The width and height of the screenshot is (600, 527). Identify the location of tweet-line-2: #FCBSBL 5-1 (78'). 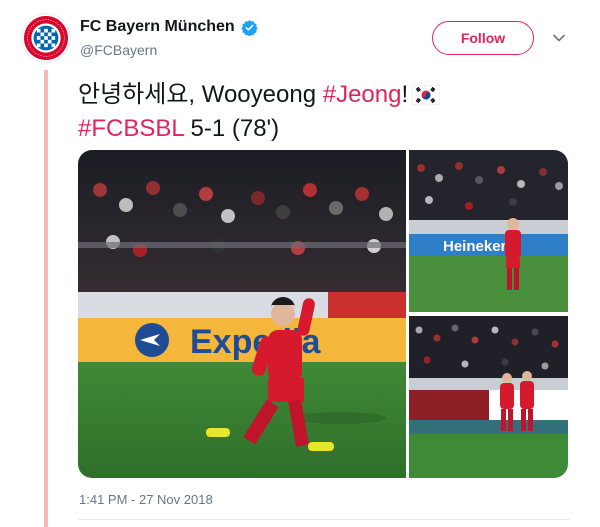
(318, 129).